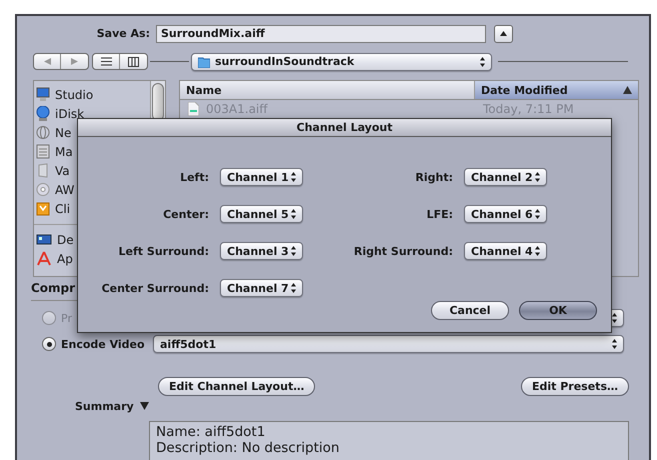 This screenshot has width=657, height=460. What do you see at coordinates (163, 251) in the screenshot?
I see `channel-label: Left Surround:` at bounding box center [163, 251].